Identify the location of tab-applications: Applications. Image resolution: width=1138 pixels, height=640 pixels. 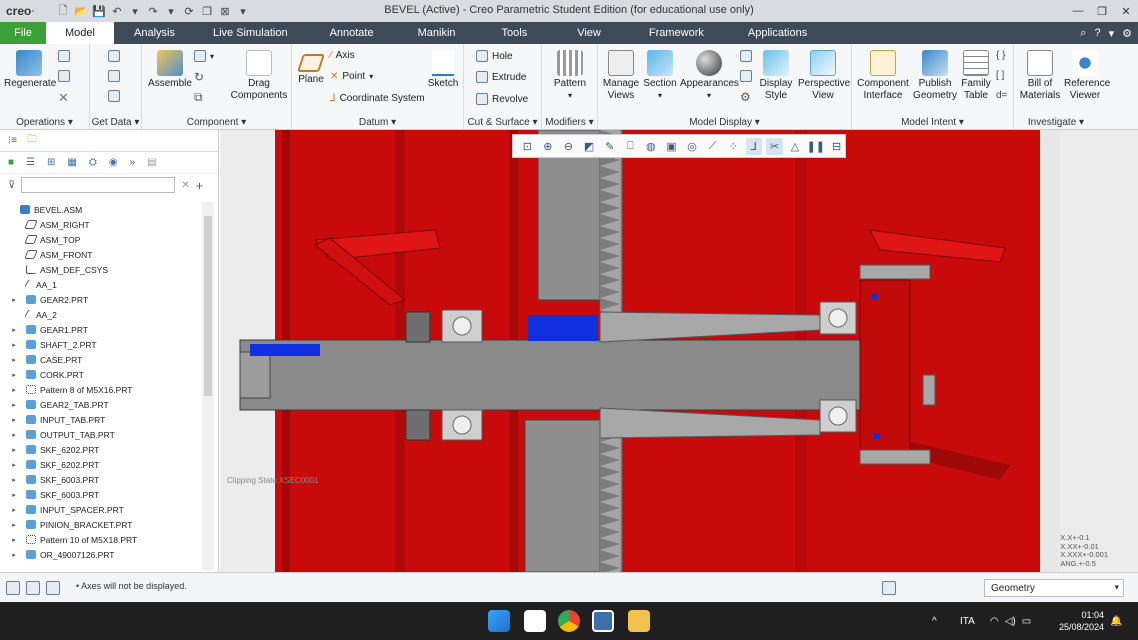
(777, 33).